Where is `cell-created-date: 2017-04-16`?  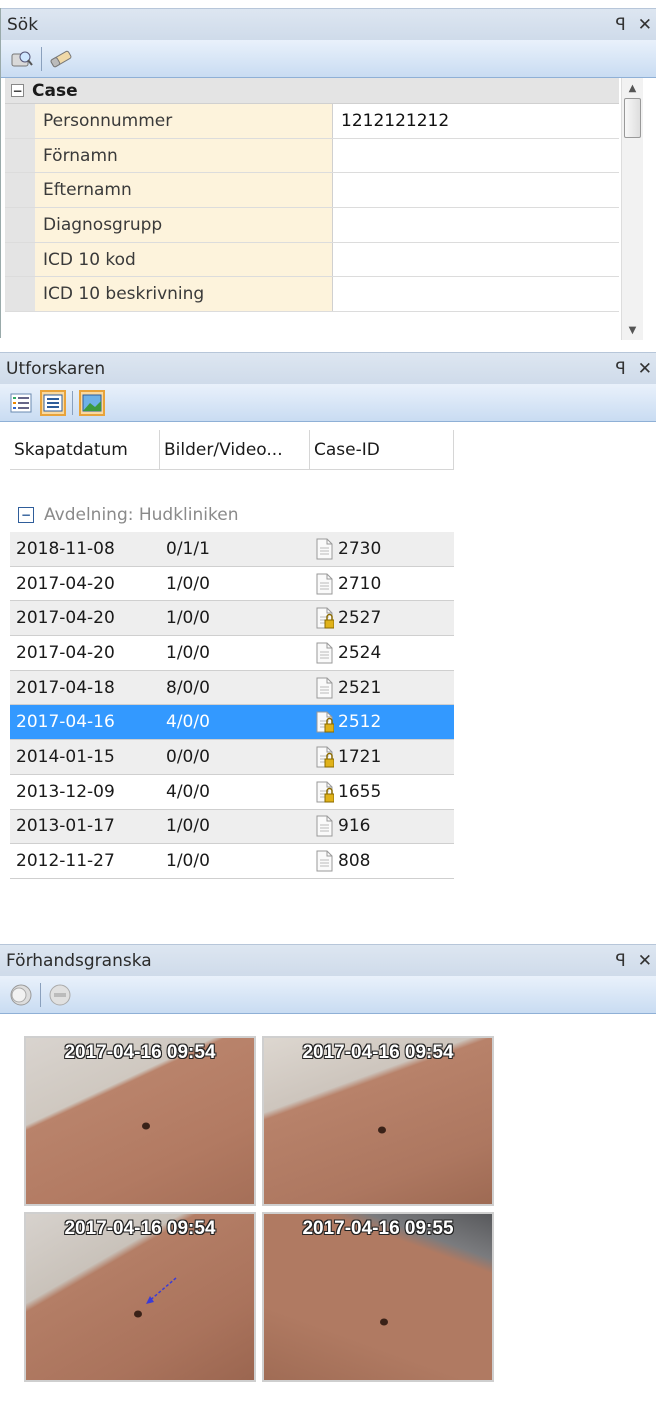 cell-created-date: 2017-04-16 is located at coordinates (65, 722).